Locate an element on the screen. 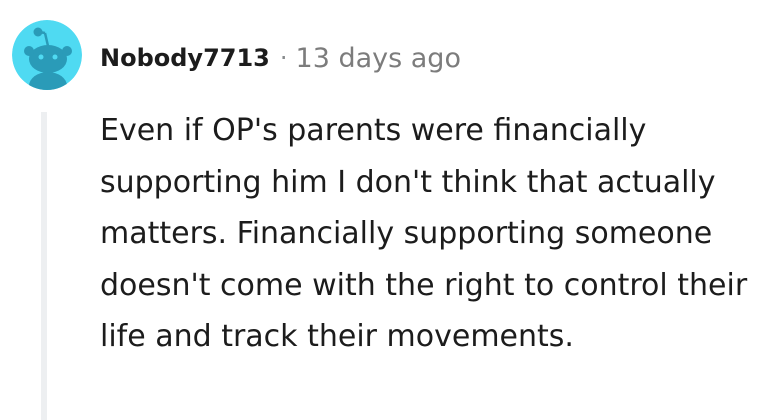  user-avatar is located at coordinates (47, 55).